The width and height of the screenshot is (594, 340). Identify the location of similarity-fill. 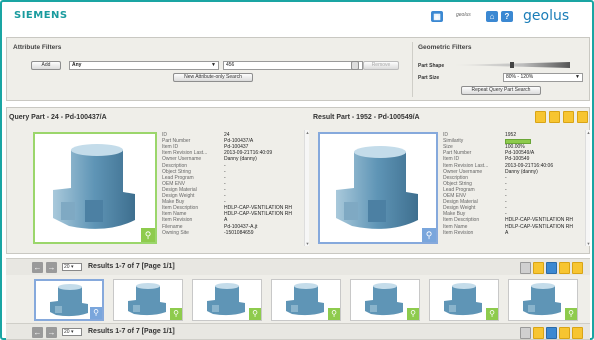
(518, 141).